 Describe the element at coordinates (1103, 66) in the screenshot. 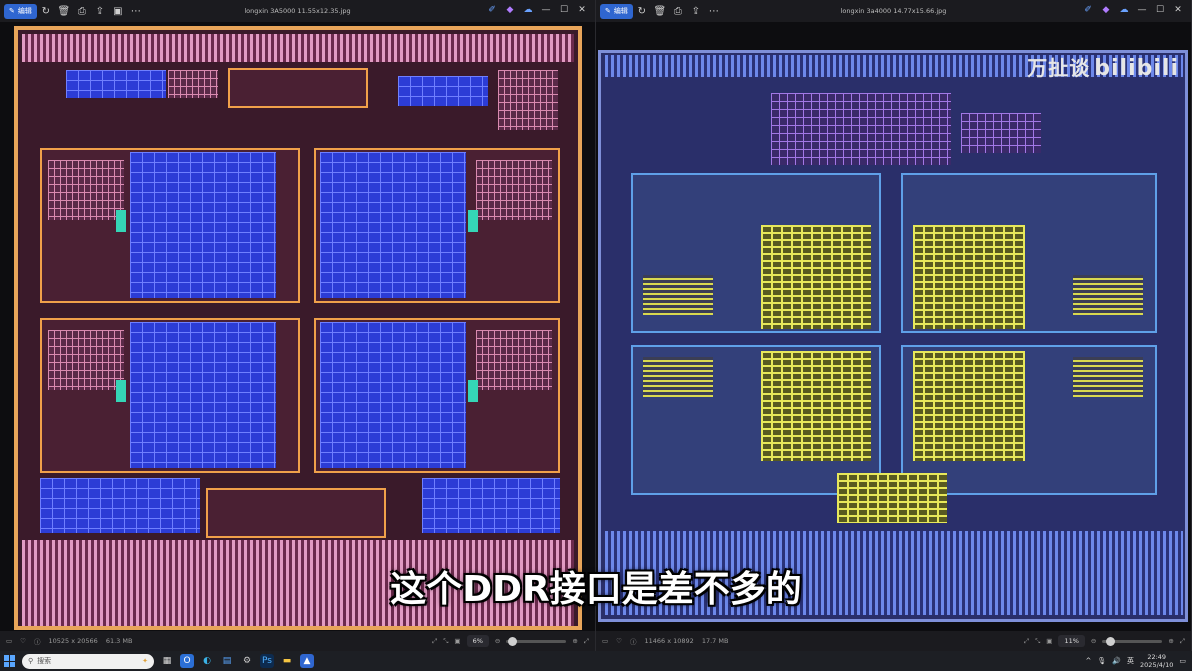

I see `watermark: 万扯谈 bilibili` at that location.